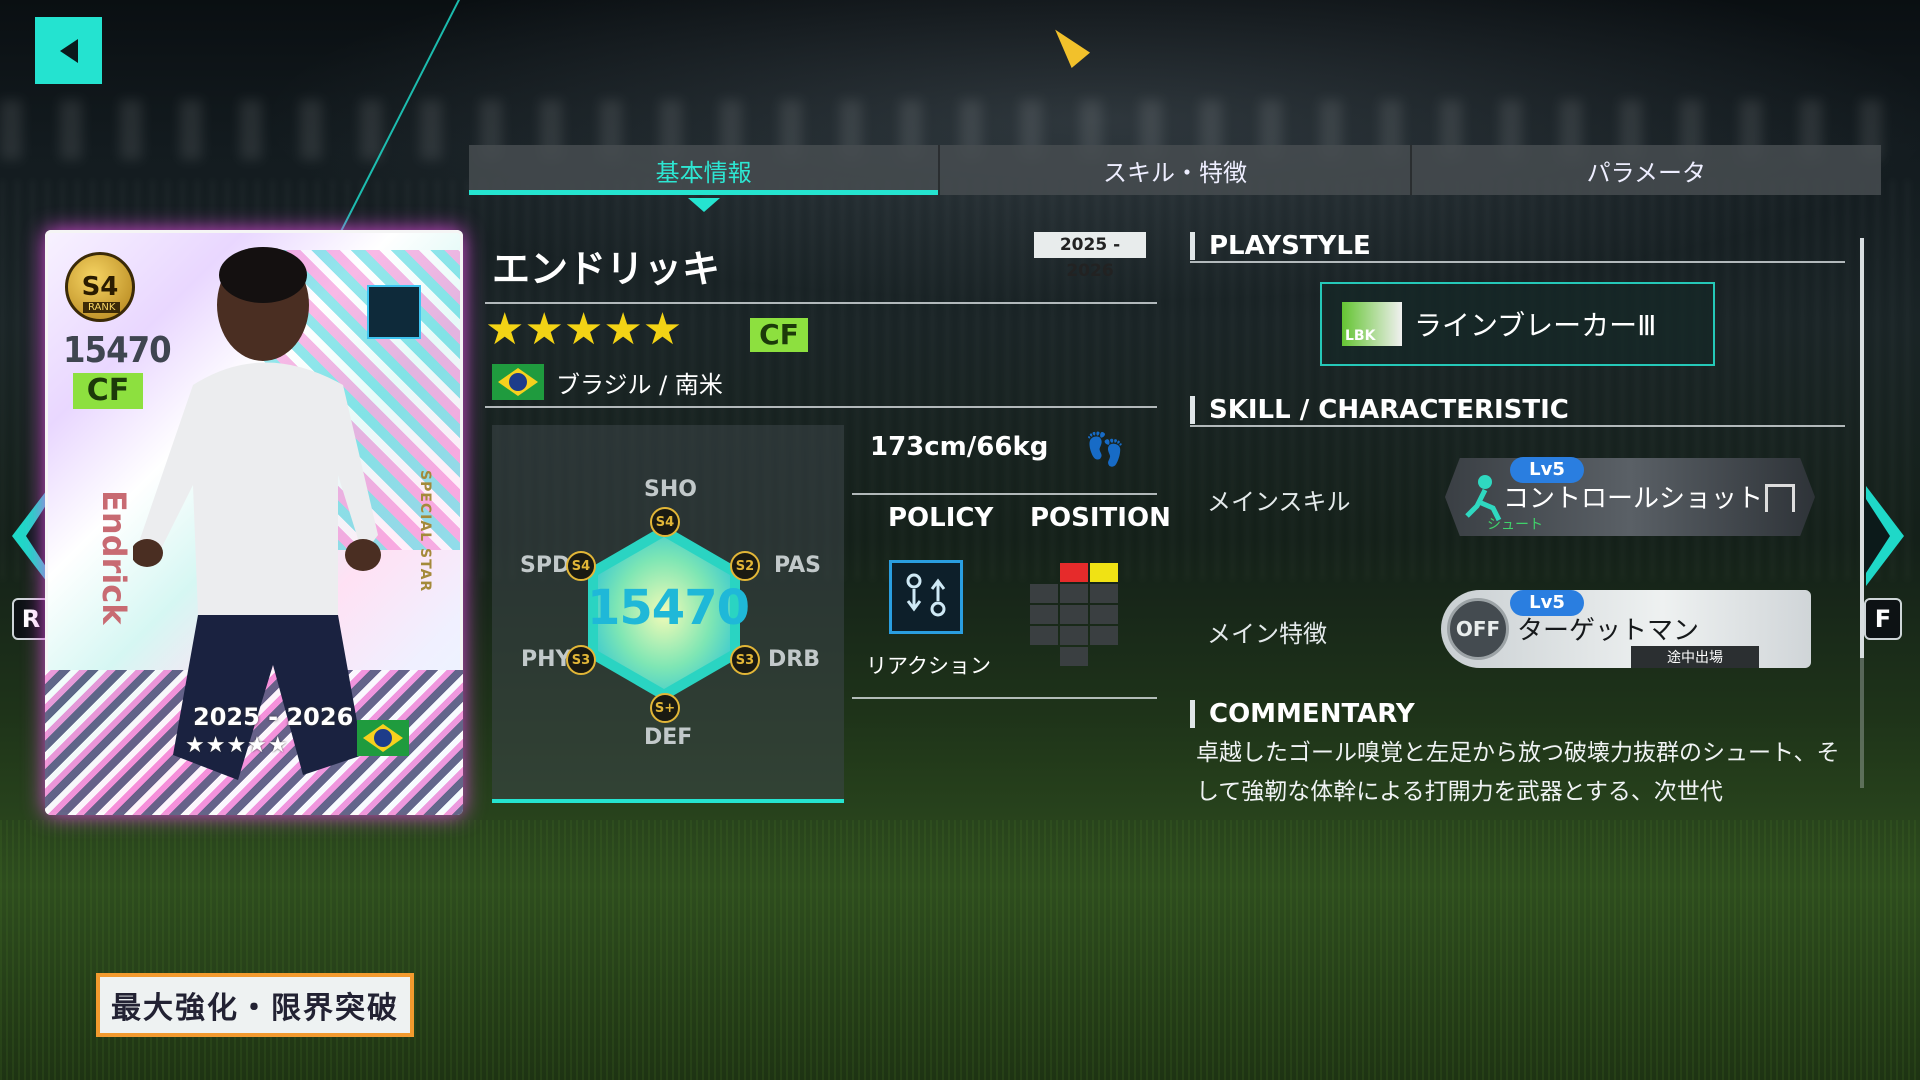 Image resolution: width=1920 pixels, height=1080 pixels. I want to click on main-skill-card: コントロールショット シュート, so click(1630, 497).